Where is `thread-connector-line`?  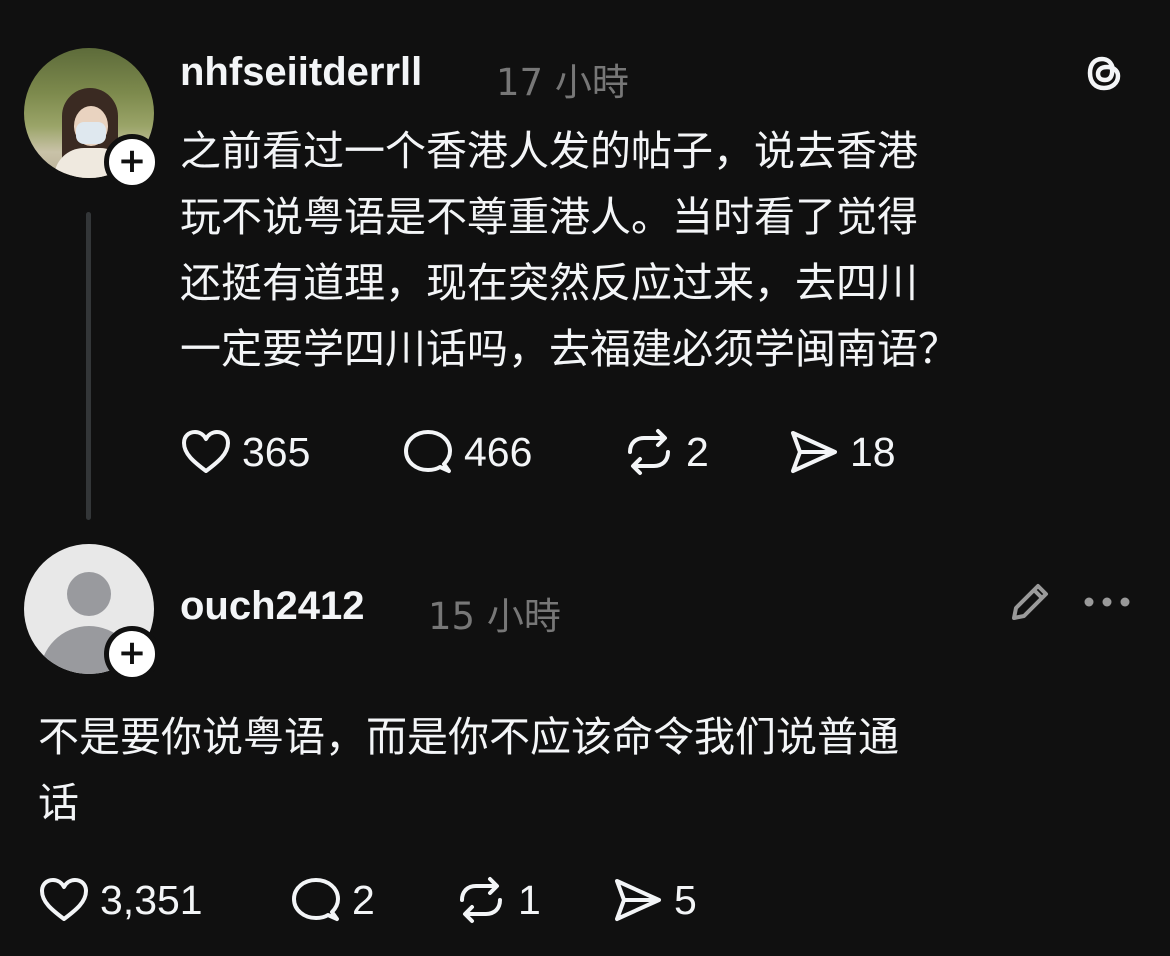
thread-connector-line is located at coordinates (88, 366).